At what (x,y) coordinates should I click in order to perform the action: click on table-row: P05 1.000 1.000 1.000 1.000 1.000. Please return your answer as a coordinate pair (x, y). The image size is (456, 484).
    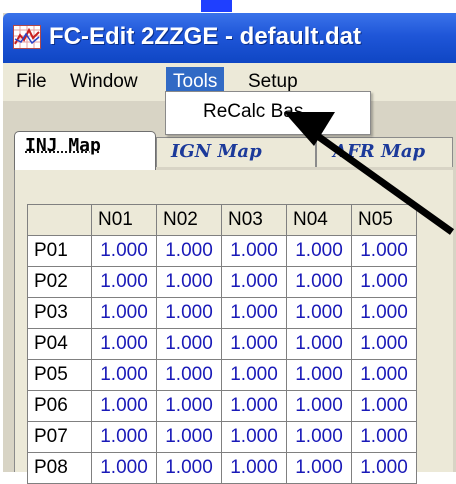
    Looking at the image, I should click on (222, 375).